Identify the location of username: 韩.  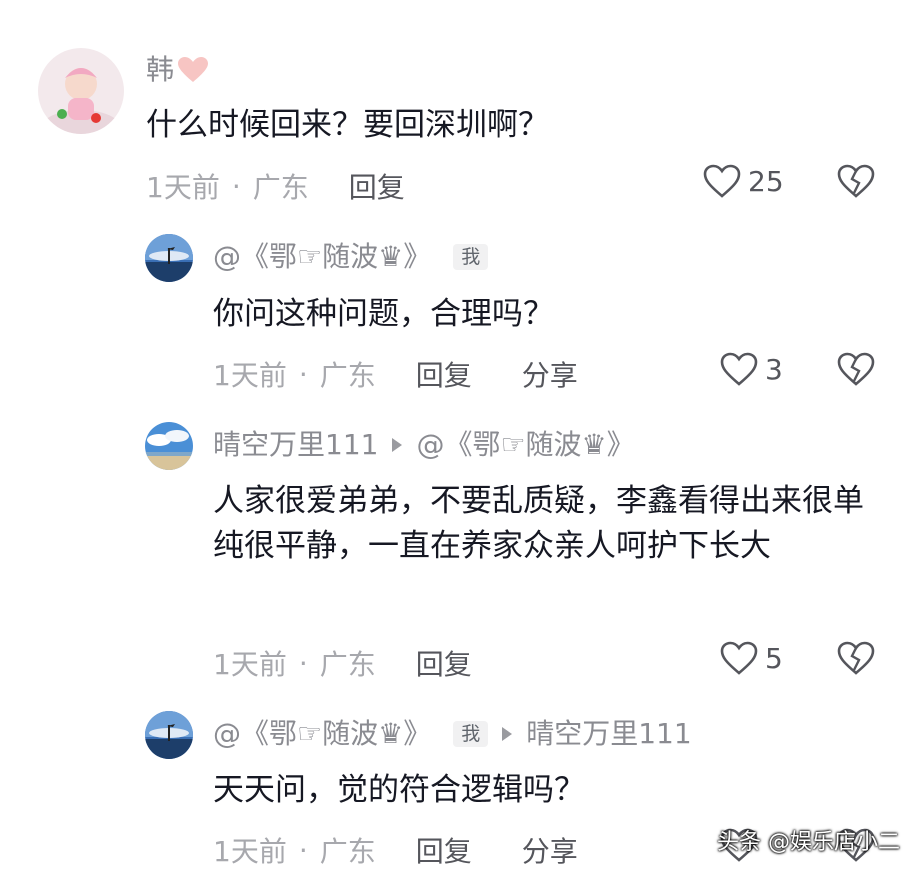
(177, 70).